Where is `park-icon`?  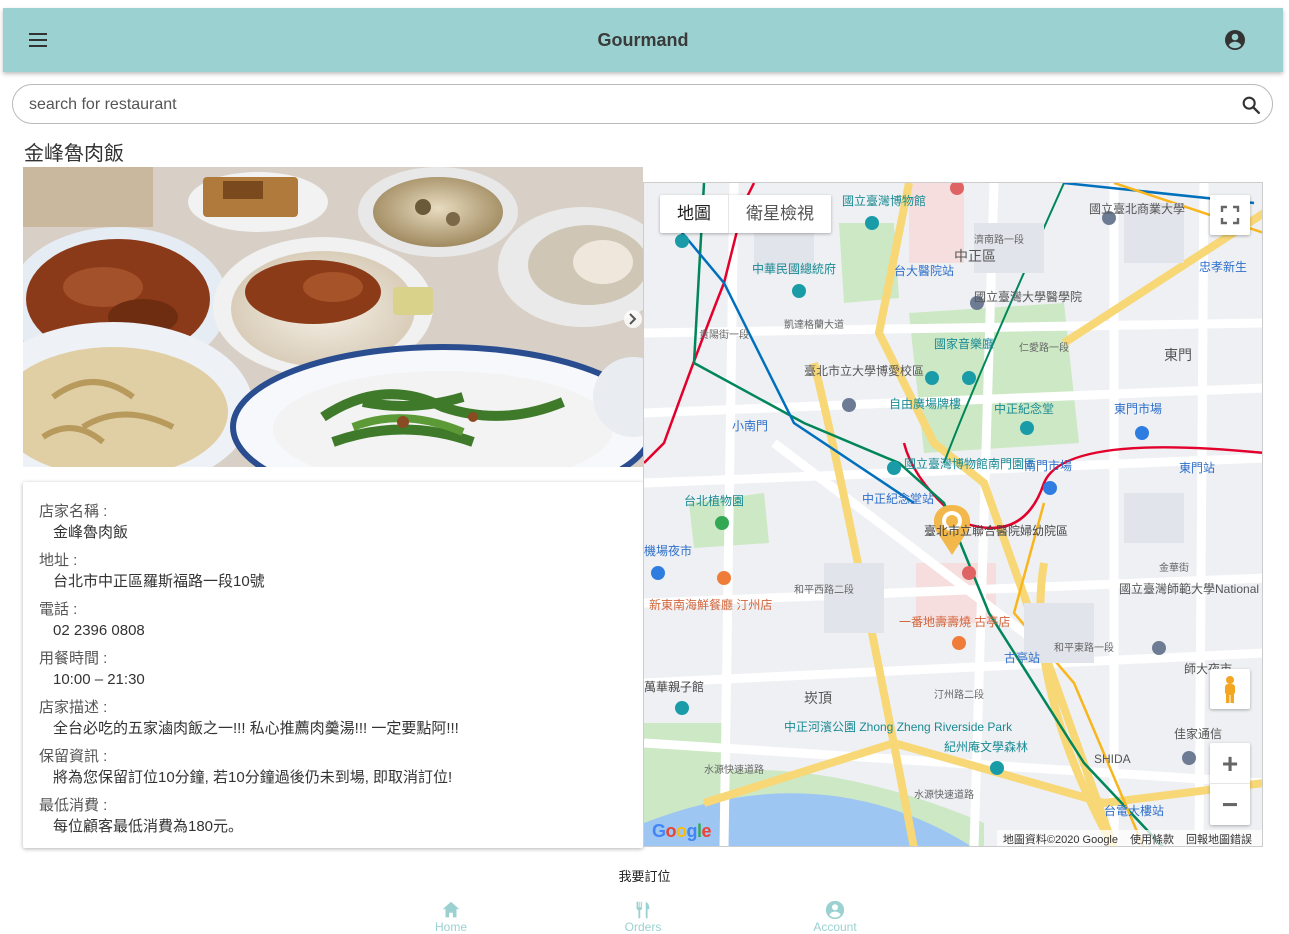 park-icon is located at coordinates (997, 768).